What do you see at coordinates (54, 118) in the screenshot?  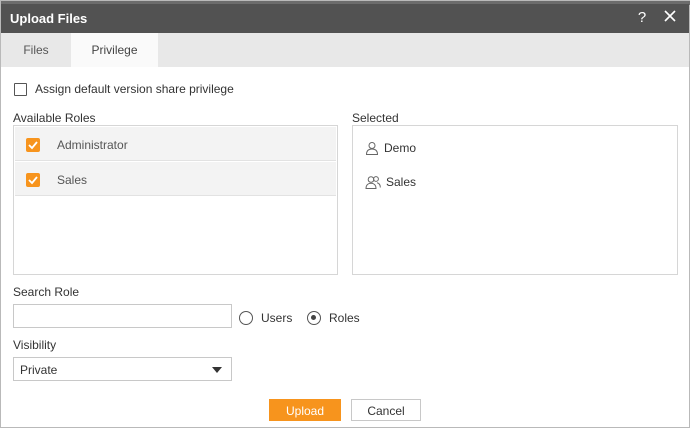 I see `available-roles-label: Available Roles` at bounding box center [54, 118].